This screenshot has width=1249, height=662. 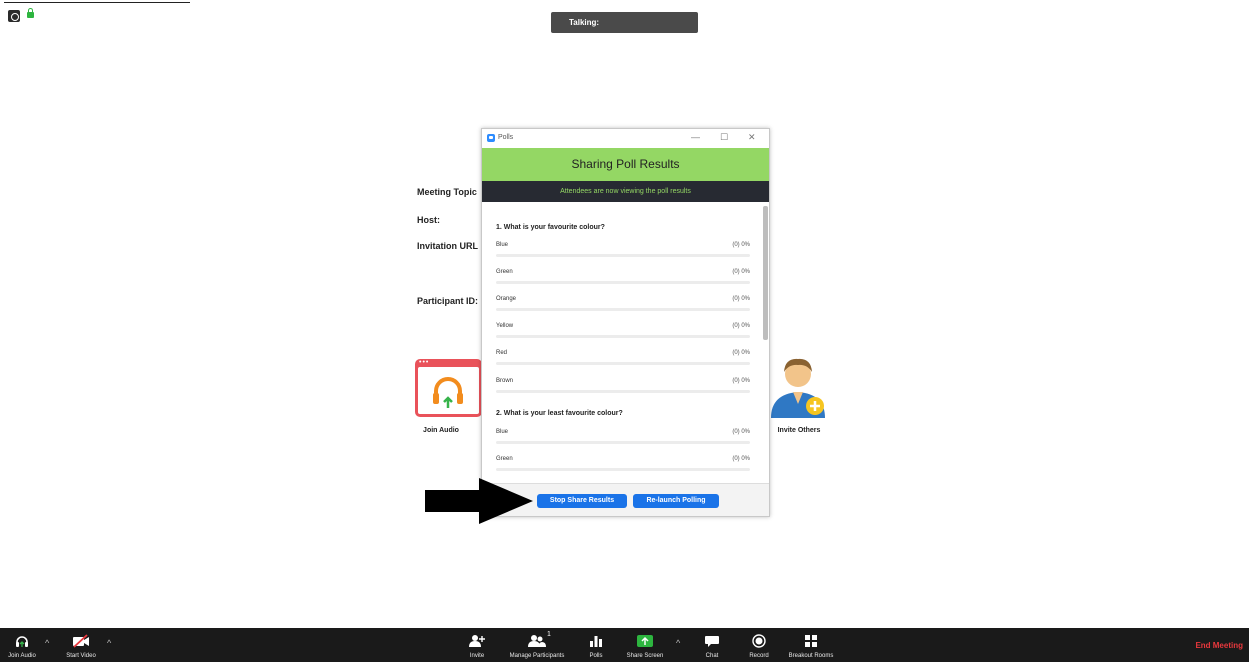 What do you see at coordinates (559, 413) in the screenshot?
I see `question-title: 2. What is your least favourite colour?` at bounding box center [559, 413].